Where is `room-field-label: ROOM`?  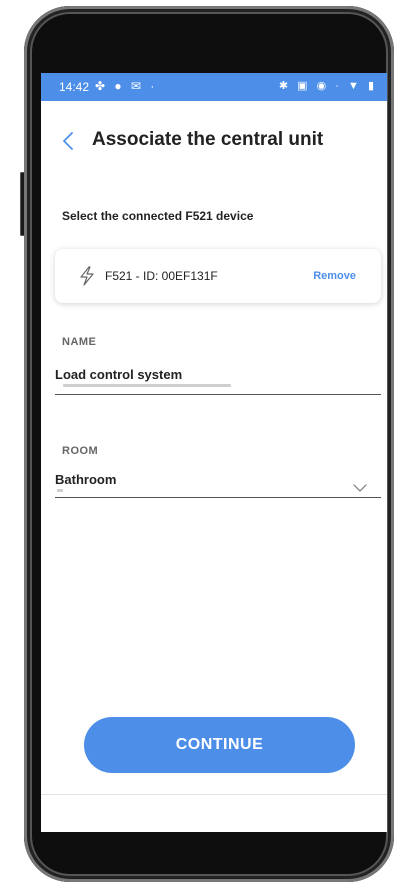 room-field-label: ROOM is located at coordinates (80, 451).